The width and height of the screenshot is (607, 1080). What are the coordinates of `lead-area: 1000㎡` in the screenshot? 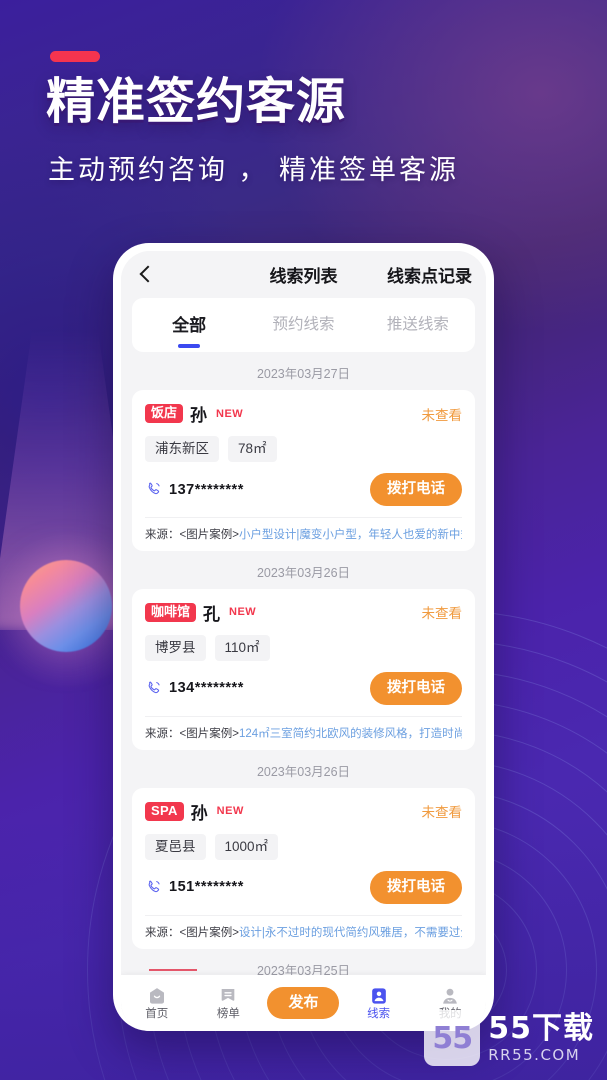 It's located at (246, 846).